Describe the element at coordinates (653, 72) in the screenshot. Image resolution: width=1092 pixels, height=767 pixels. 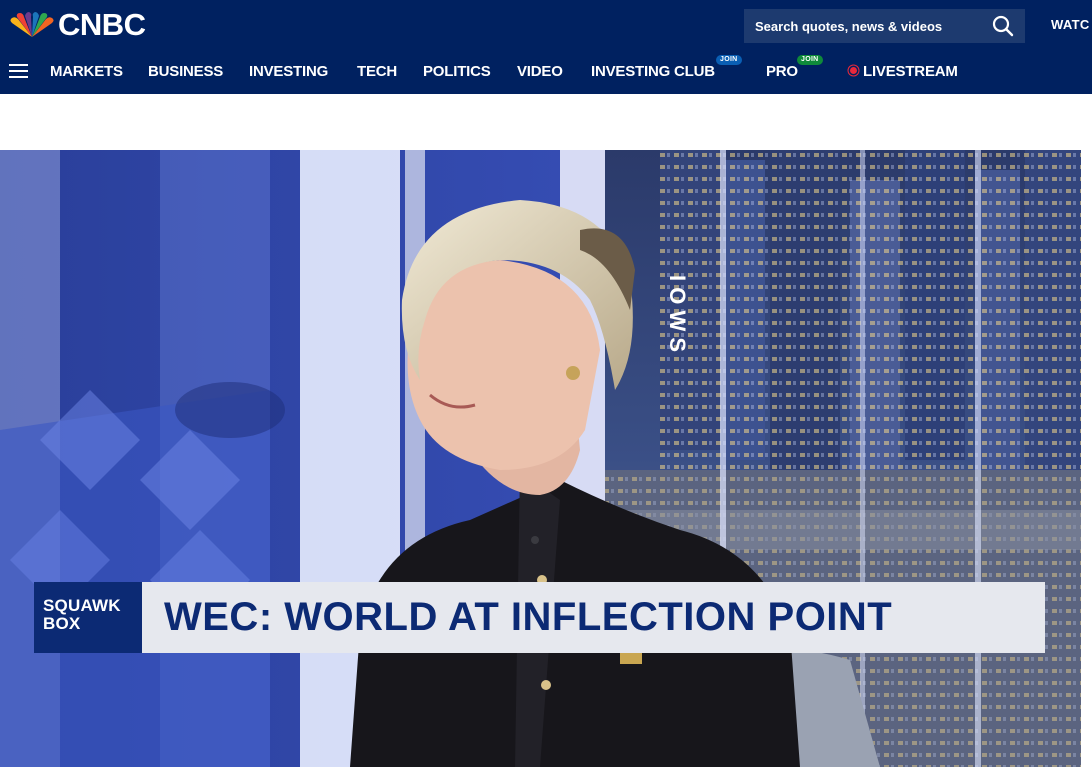
I see `nav-item-investing-club: INVESTING CLUB` at that location.